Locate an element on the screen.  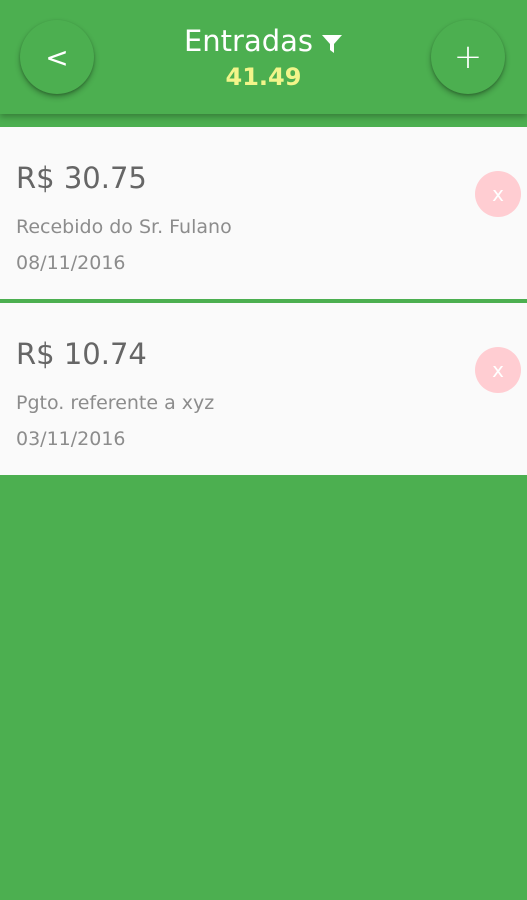
add-entry-button: + is located at coordinates (468, 57).